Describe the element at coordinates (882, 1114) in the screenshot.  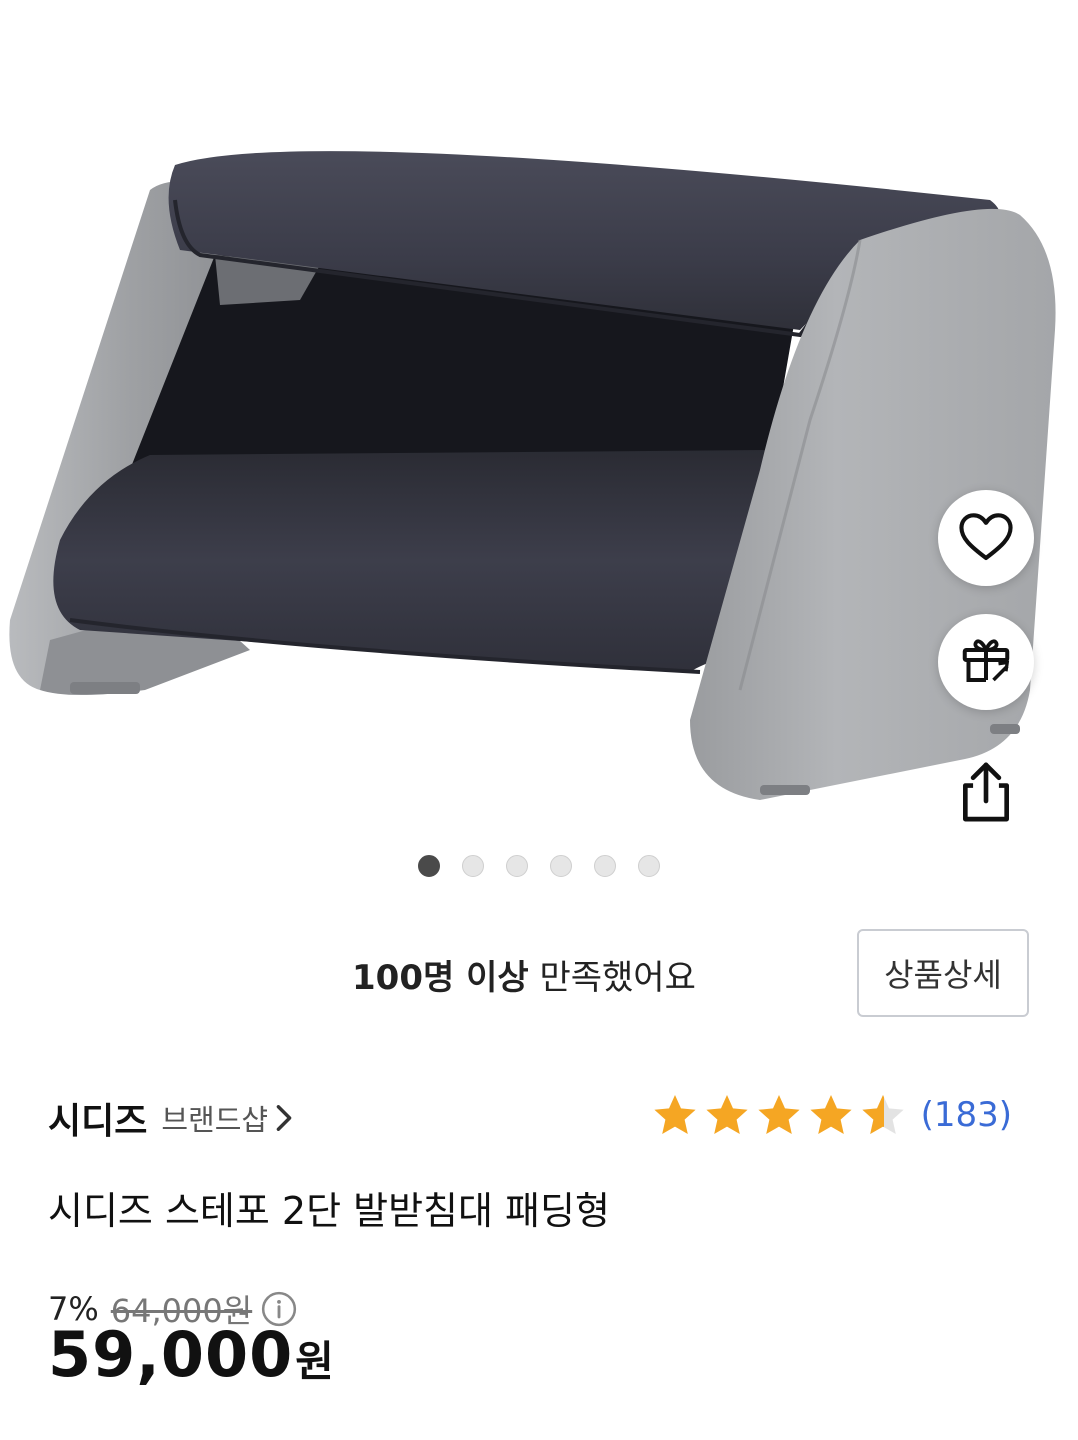
I see `star-half-icon` at that location.